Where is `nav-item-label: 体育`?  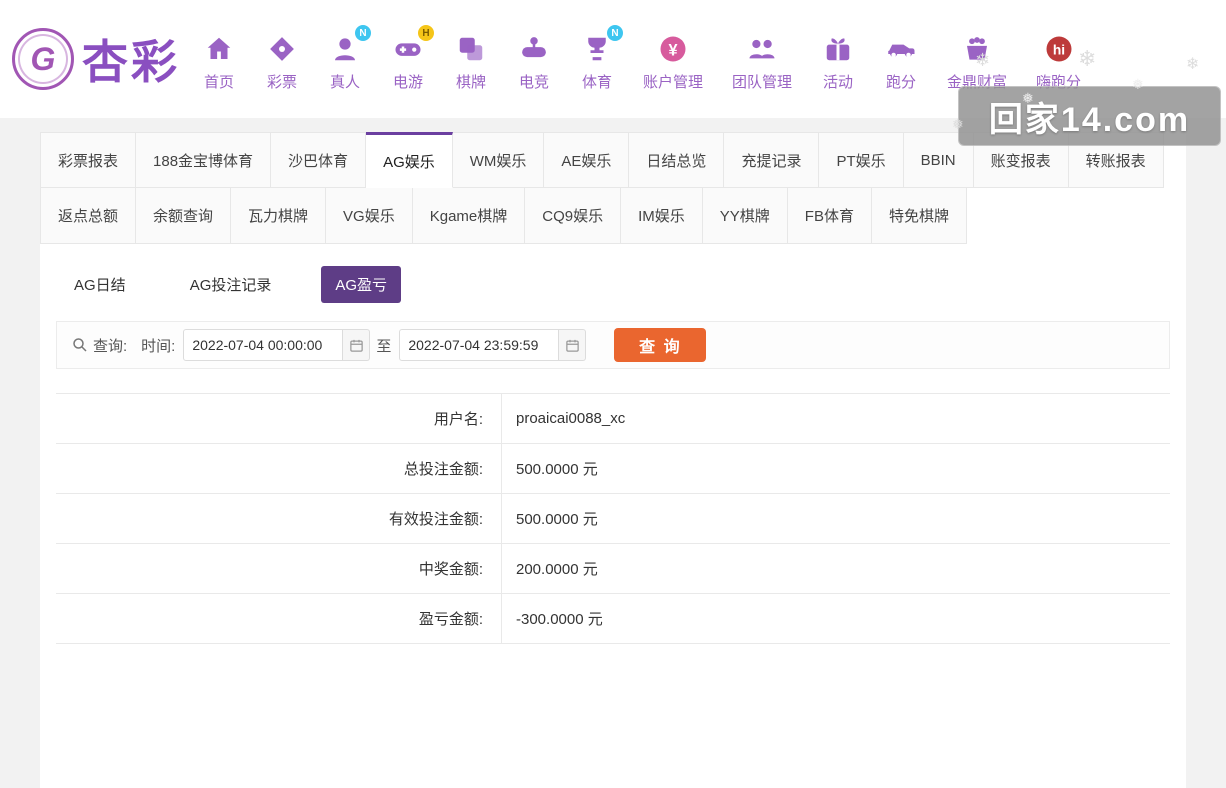 nav-item-label: 体育 is located at coordinates (596, 82).